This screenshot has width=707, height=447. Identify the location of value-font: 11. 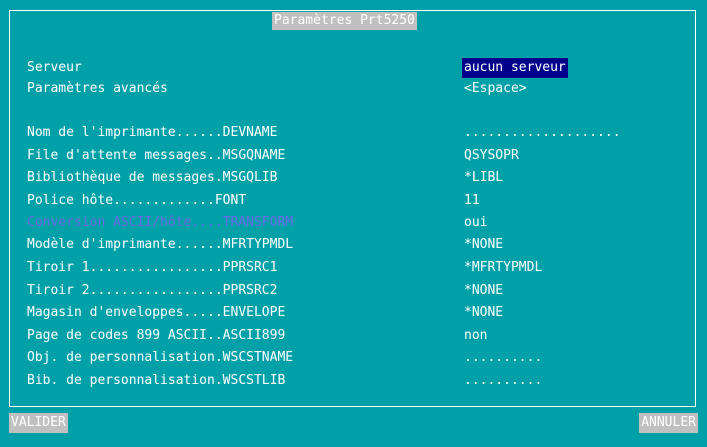
(472, 201).